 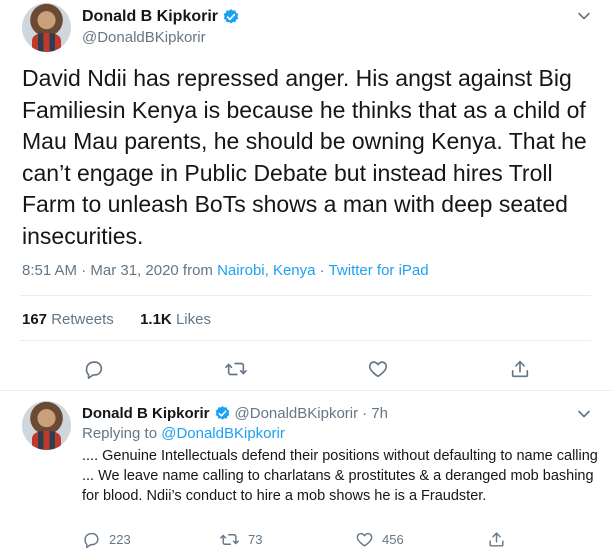 What do you see at coordinates (375, 413) in the screenshot?
I see `reply-time: · 7h` at bounding box center [375, 413].